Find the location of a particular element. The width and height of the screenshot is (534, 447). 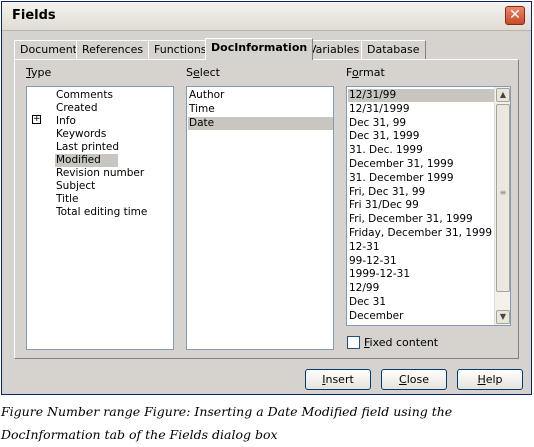

dialog-title: Fields is located at coordinates (34, 15).